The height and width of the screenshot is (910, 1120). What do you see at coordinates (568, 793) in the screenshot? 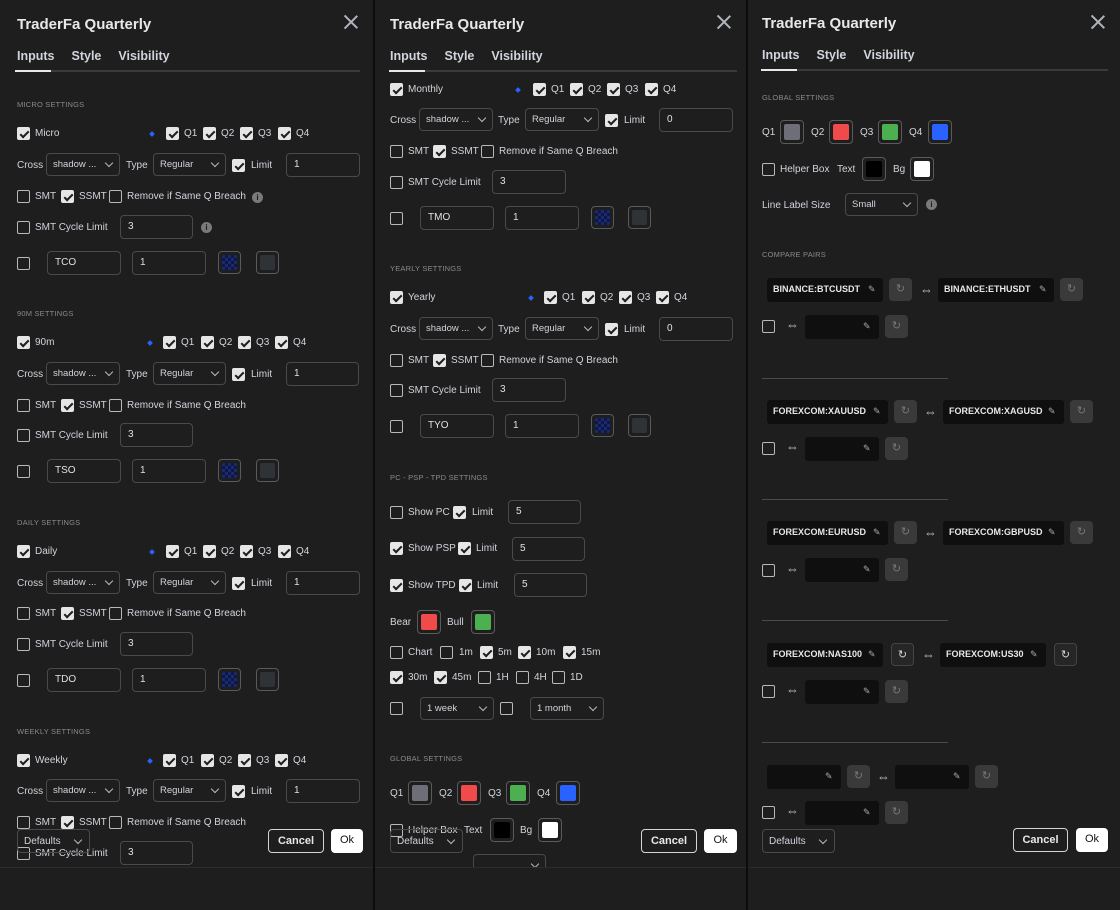
I see `q4-color-swatch` at bounding box center [568, 793].